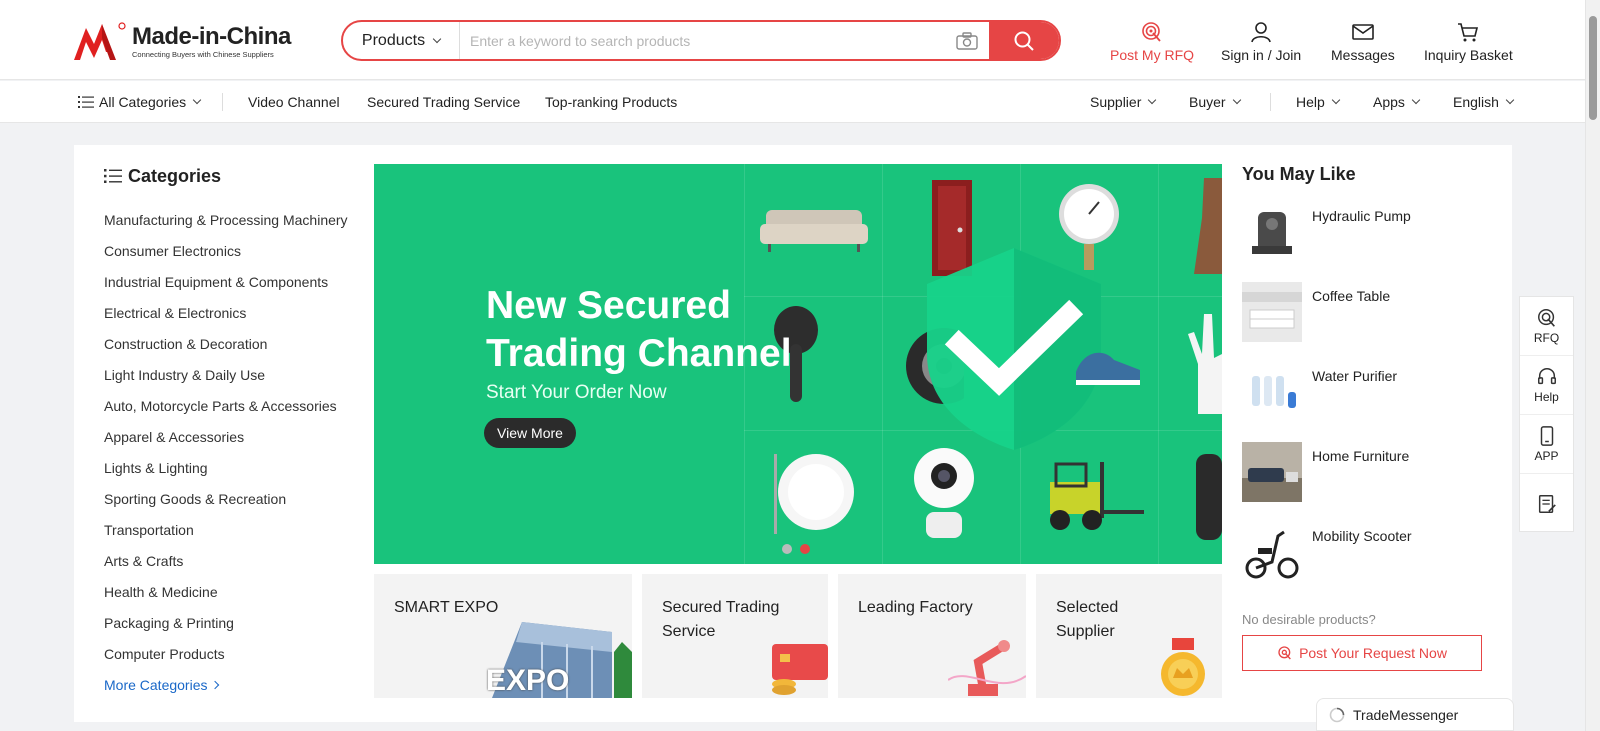 This screenshot has width=1600, height=731. I want to click on more-categories-label: More Categories, so click(156, 684).